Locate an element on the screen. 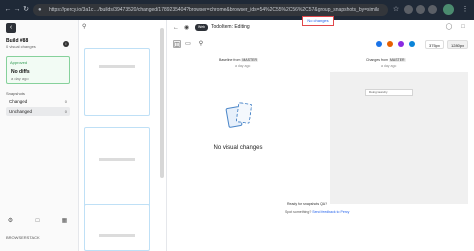  device-tag: Web is located at coordinates (202, 27).